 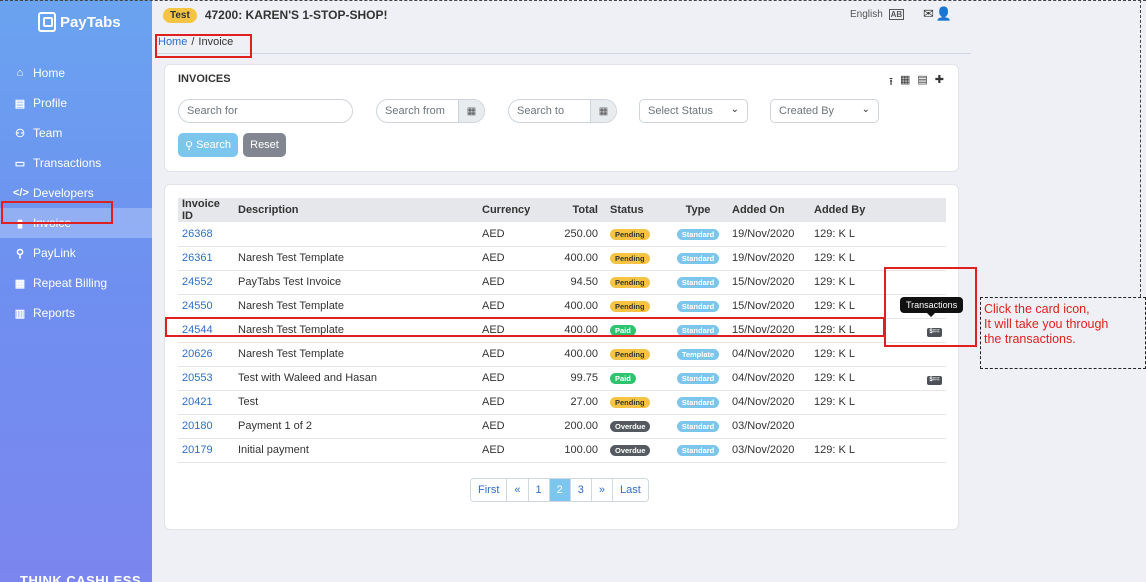 What do you see at coordinates (206, 210) in the screenshot?
I see `col-invoice-id: Invoice ID` at bounding box center [206, 210].